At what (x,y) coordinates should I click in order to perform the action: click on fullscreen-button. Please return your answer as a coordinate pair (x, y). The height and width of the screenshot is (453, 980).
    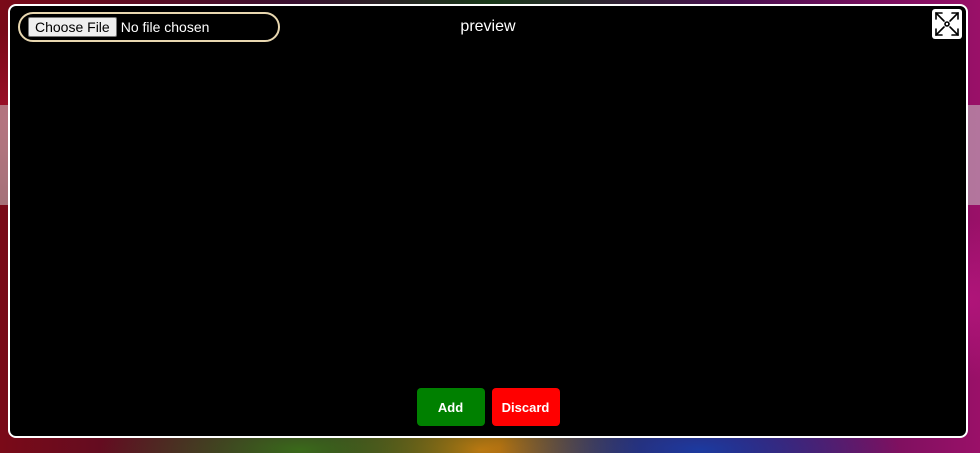
    Looking at the image, I should click on (947, 24).